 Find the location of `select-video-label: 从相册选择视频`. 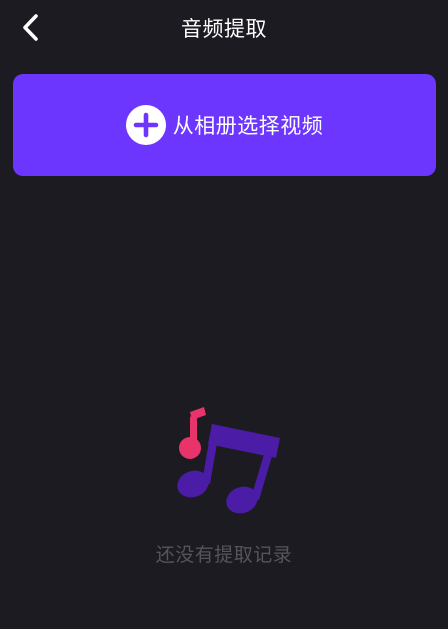

select-video-label: 从相册选择视频 is located at coordinates (248, 126).